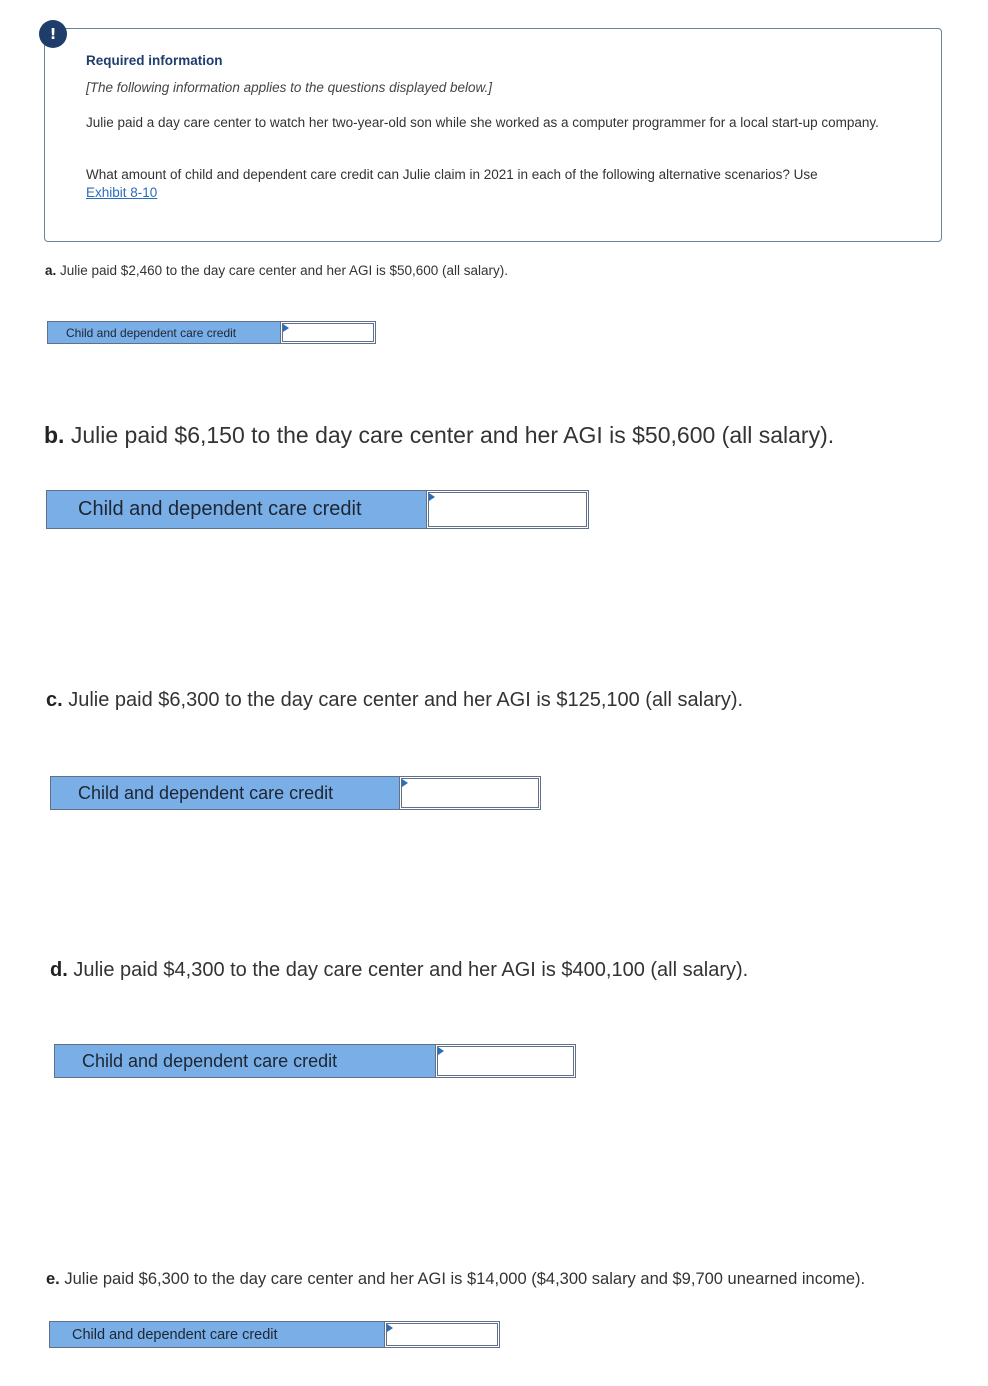 The height and width of the screenshot is (1386, 988). Describe the element at coordinates (59, 970) in the screenshot. I see `question-letter: d.` at that location.